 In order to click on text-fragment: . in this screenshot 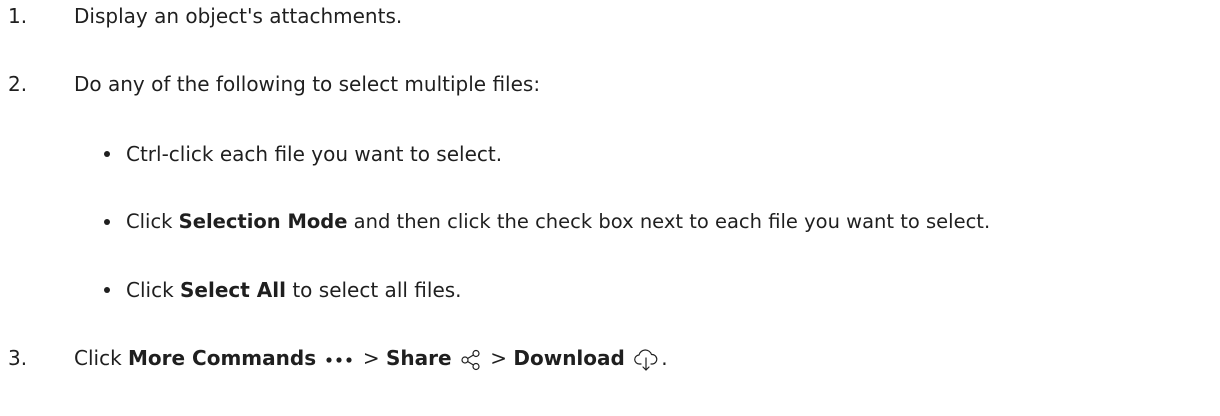, I will do `click(664, 358)`.